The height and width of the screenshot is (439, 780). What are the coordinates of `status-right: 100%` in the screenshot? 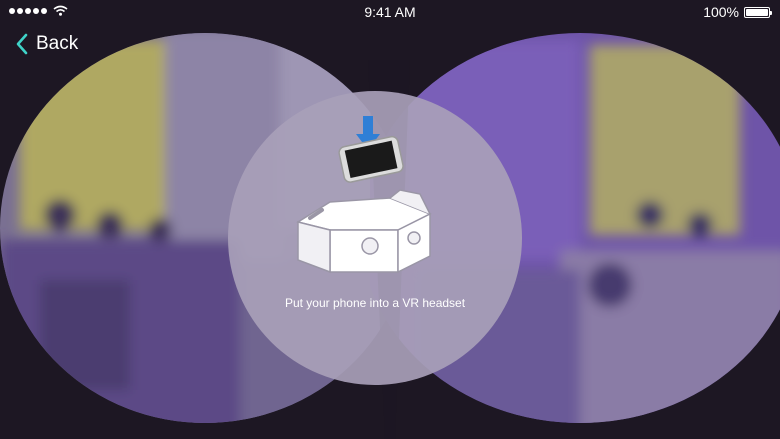 It's located at (737, 12).